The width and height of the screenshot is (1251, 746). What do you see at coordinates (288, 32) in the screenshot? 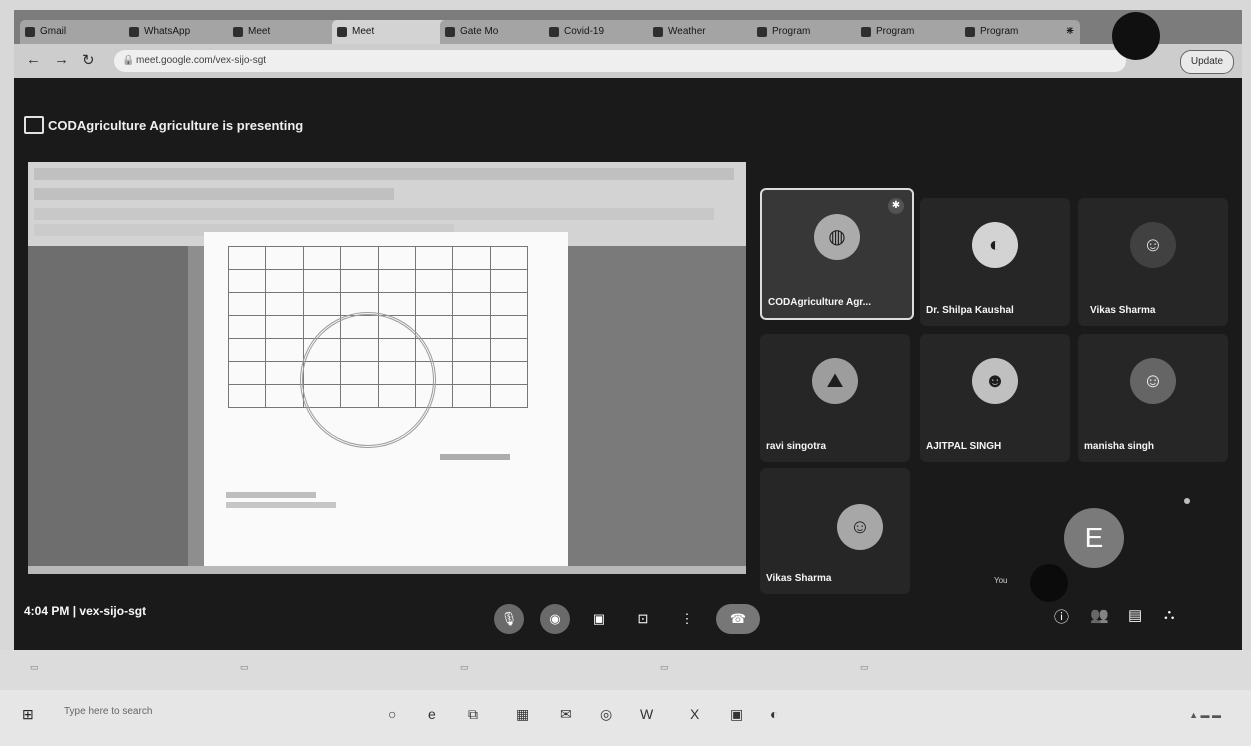
I see `browser-tab: Meet ✕` at bounding box center [288, 32].